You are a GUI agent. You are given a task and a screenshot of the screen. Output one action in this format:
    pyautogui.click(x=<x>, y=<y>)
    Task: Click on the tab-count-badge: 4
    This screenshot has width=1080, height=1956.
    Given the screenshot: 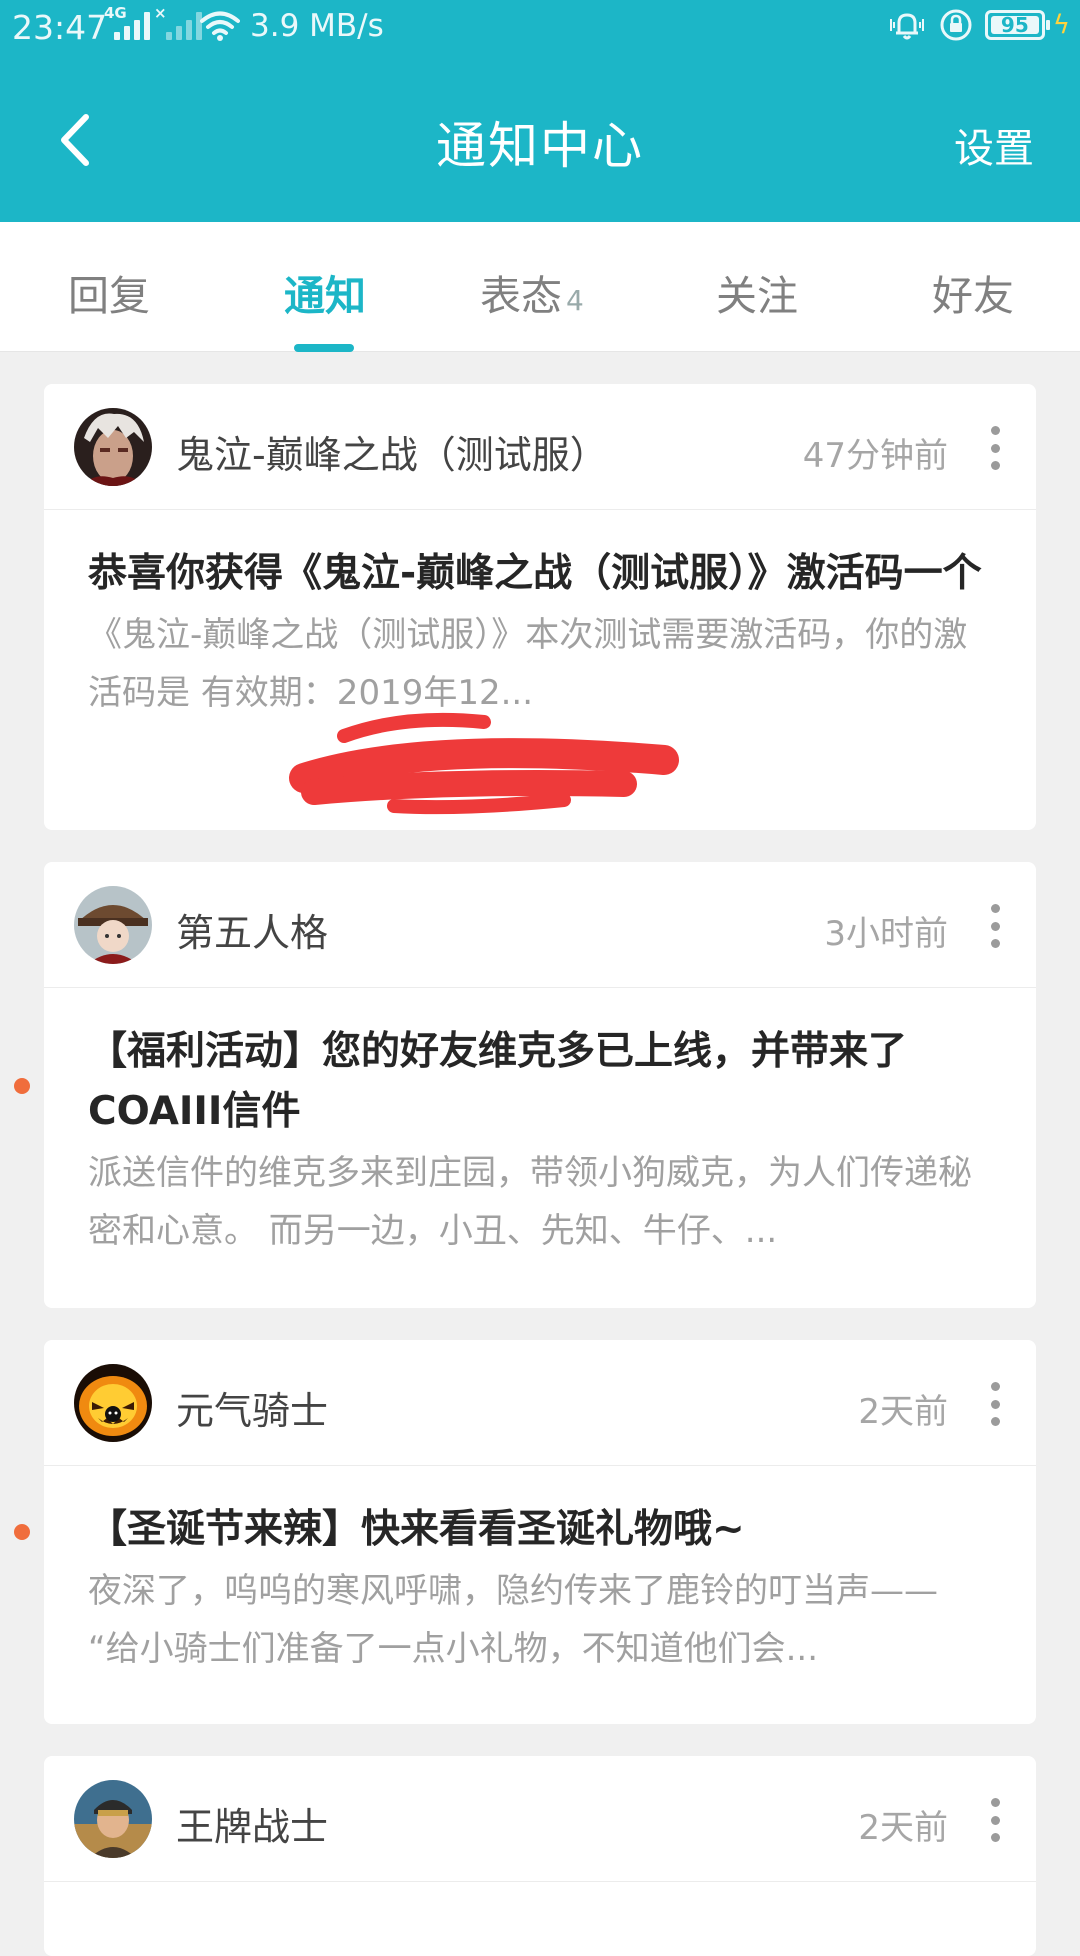 What is the action you would take?
    pyautogui.click(x=575, y=300)
    